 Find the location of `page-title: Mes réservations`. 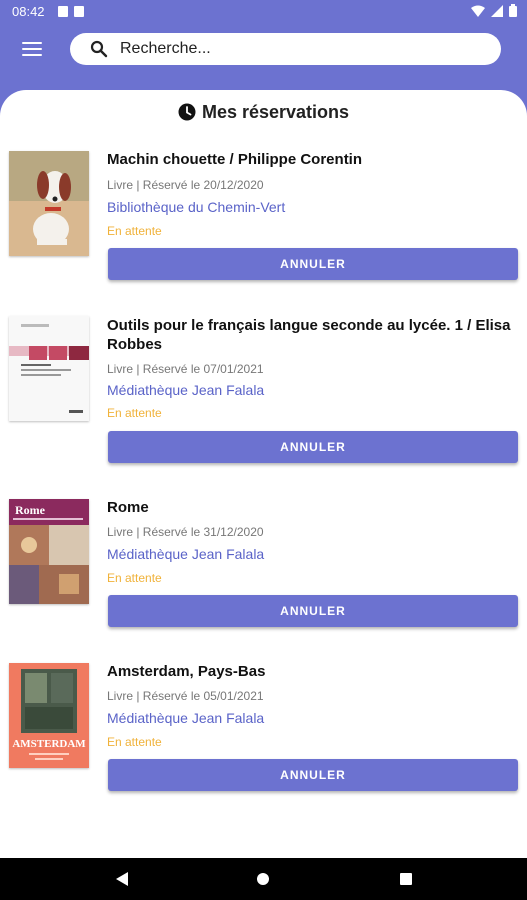

page-title: Mes réservations is located at coordinates (275, 112).